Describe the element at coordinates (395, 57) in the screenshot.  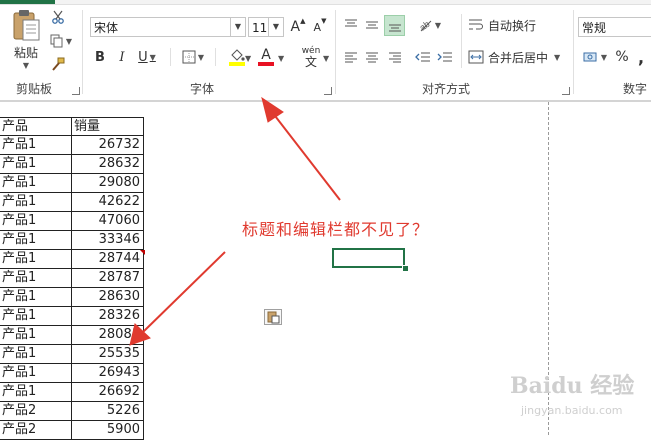
I see `align-right-button` at that location.